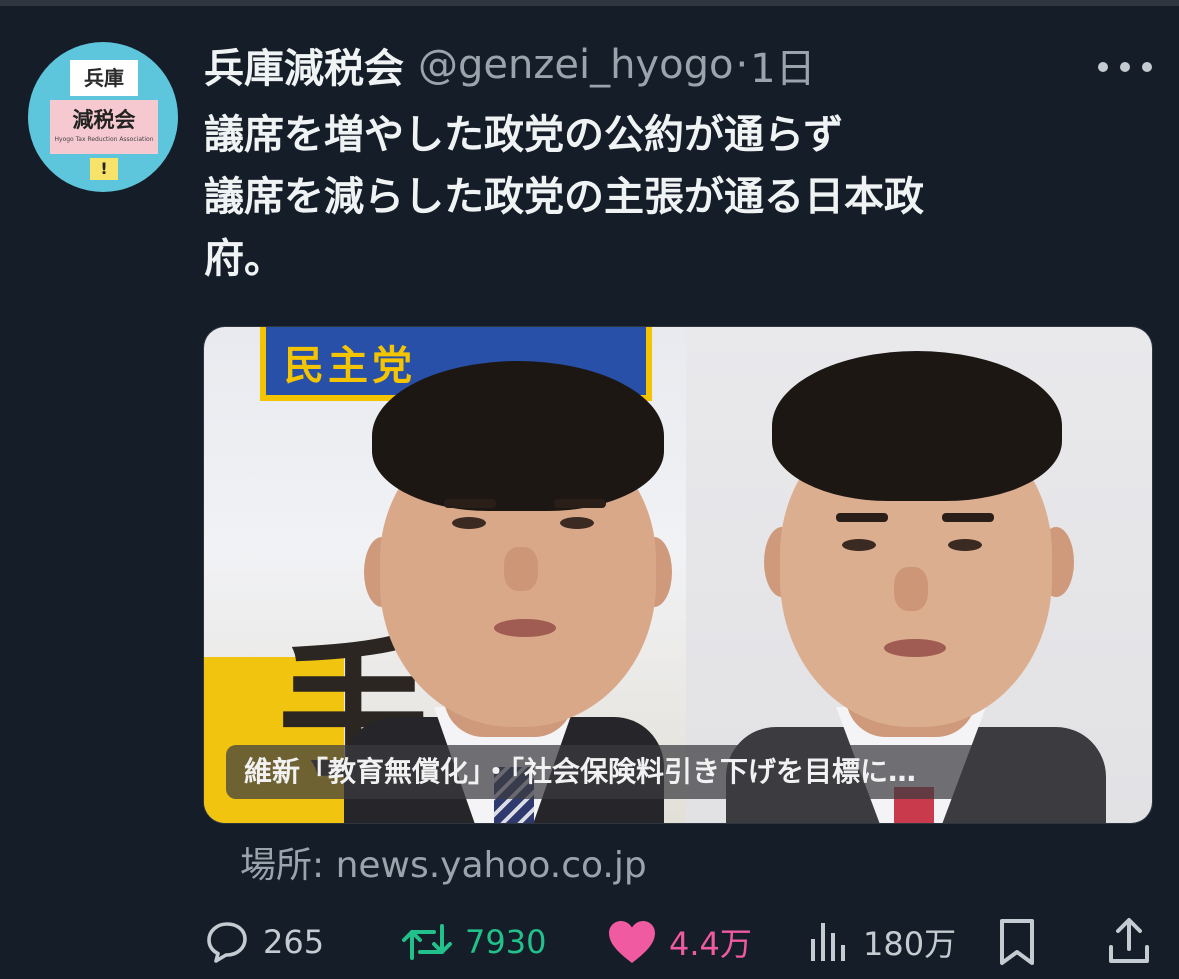 The width and height of the screenshot is (1179, 979). What do you see at coordinates (632, 942) in the screenshot?
I see `like-icon` at bounding box center [632, 942].